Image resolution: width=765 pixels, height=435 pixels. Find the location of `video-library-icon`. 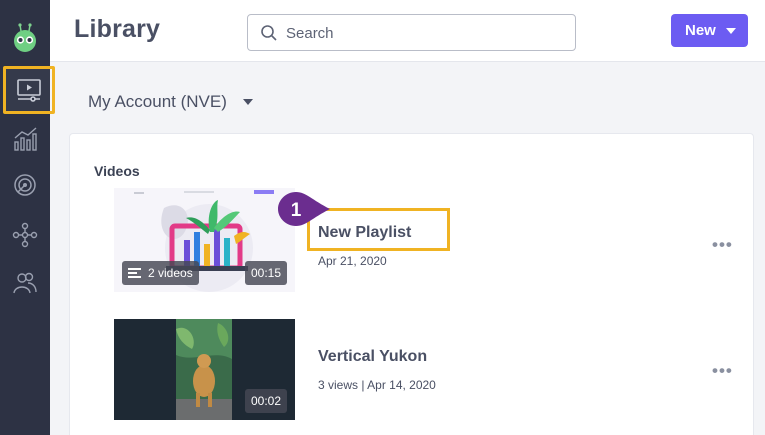

video-library-icon is located at coordinates (29, 90).